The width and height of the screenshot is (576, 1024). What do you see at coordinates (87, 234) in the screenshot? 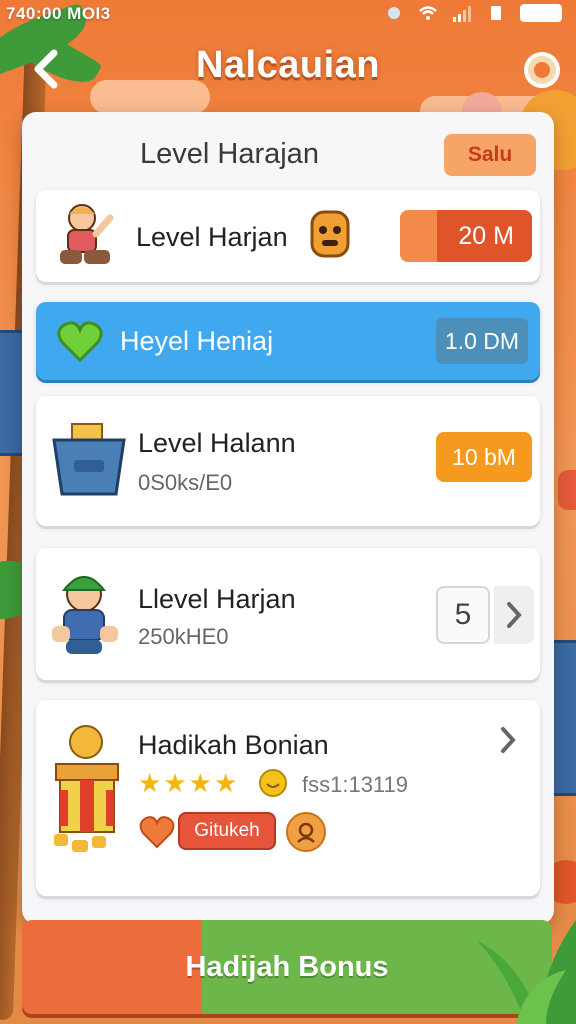
I see `kid-avatar-icon` at bounding box center [87, 234].